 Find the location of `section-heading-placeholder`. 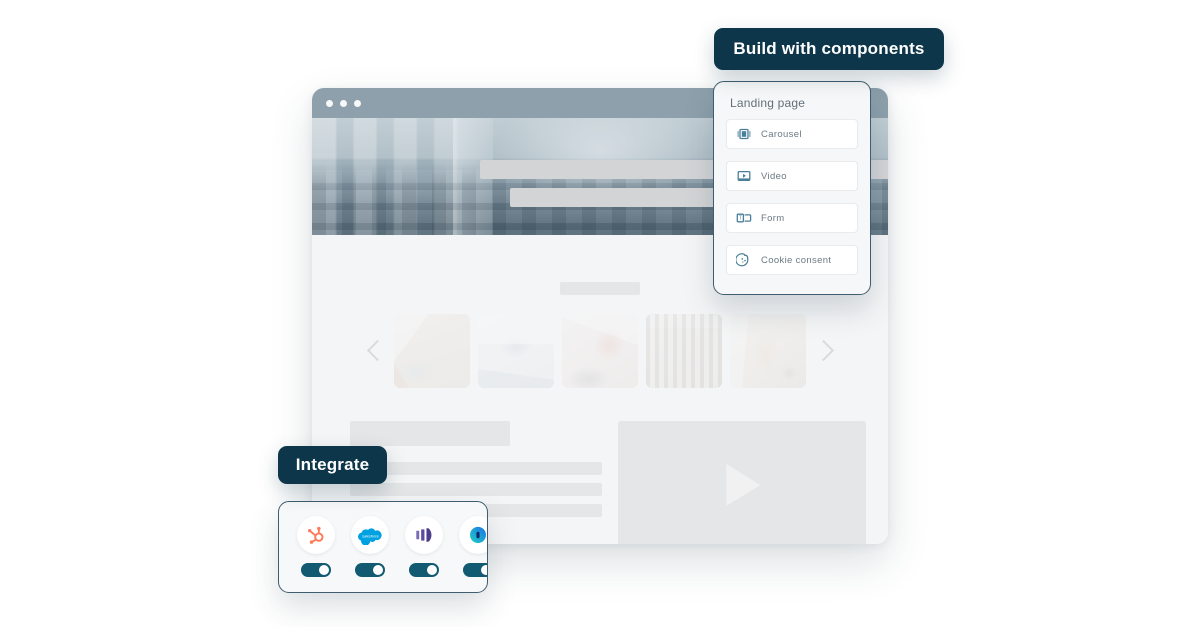

section-heading-placeholder is located at coordinates (600, 288).